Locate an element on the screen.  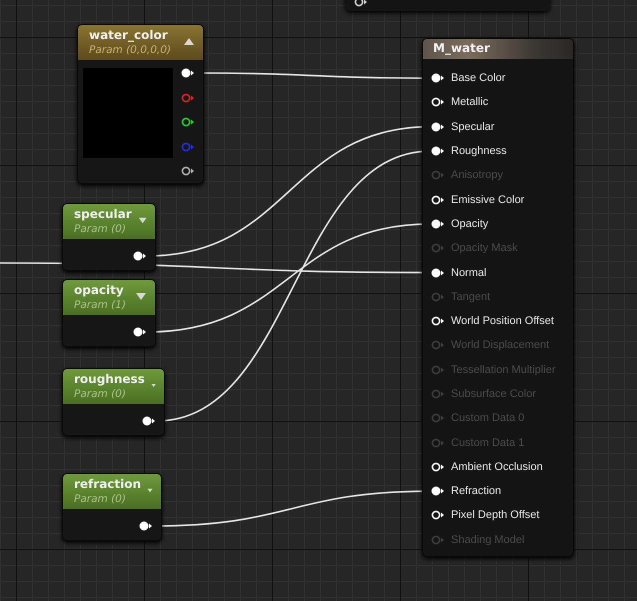
node-title: opacity is located at coordinates (99, 290).